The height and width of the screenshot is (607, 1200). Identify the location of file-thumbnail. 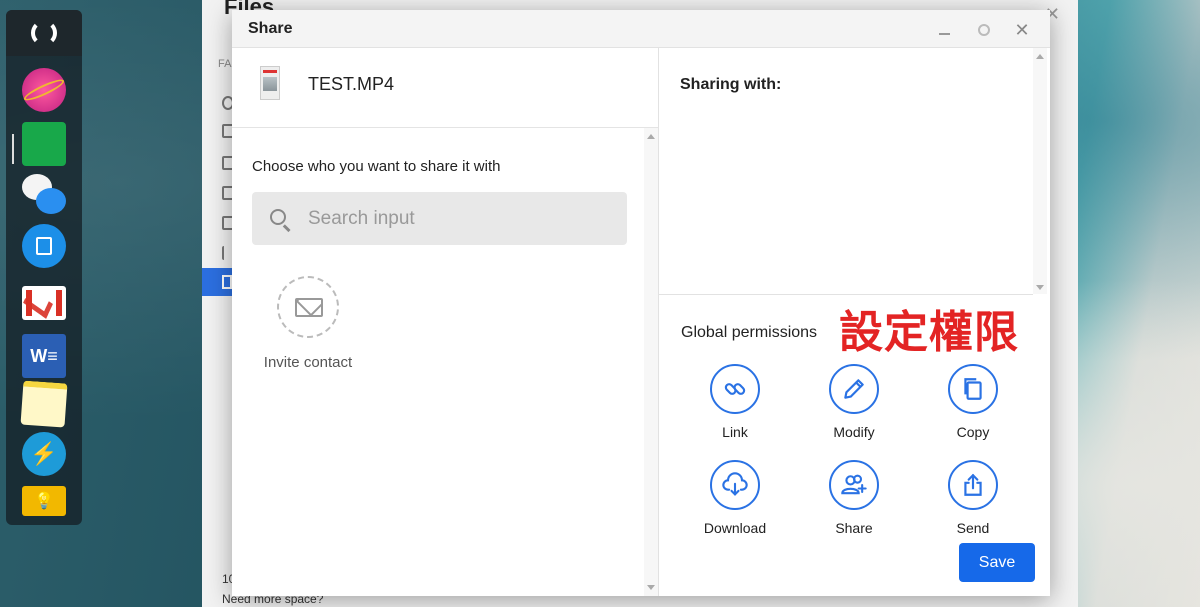
(270, 83).